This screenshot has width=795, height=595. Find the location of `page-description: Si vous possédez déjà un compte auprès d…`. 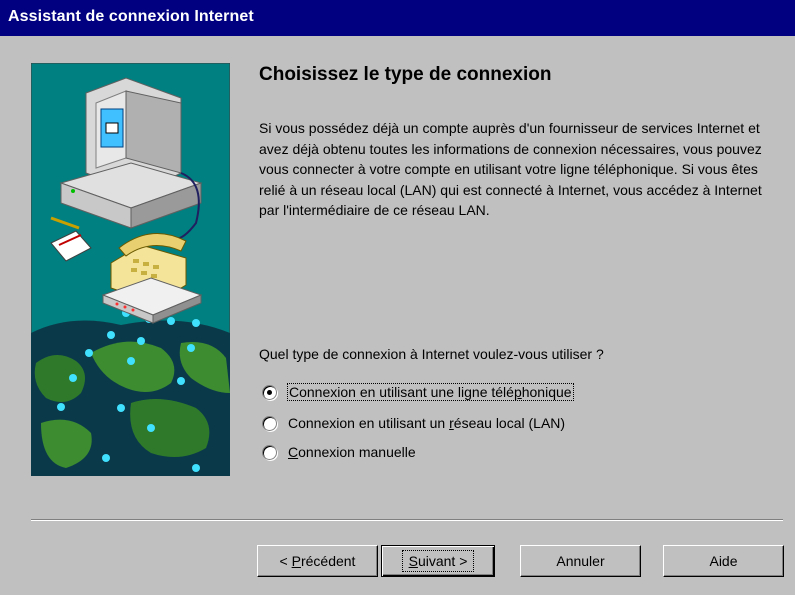

page-description: Si vous possédez déjà un compte auprès d… is located at coordinates (510, 169).